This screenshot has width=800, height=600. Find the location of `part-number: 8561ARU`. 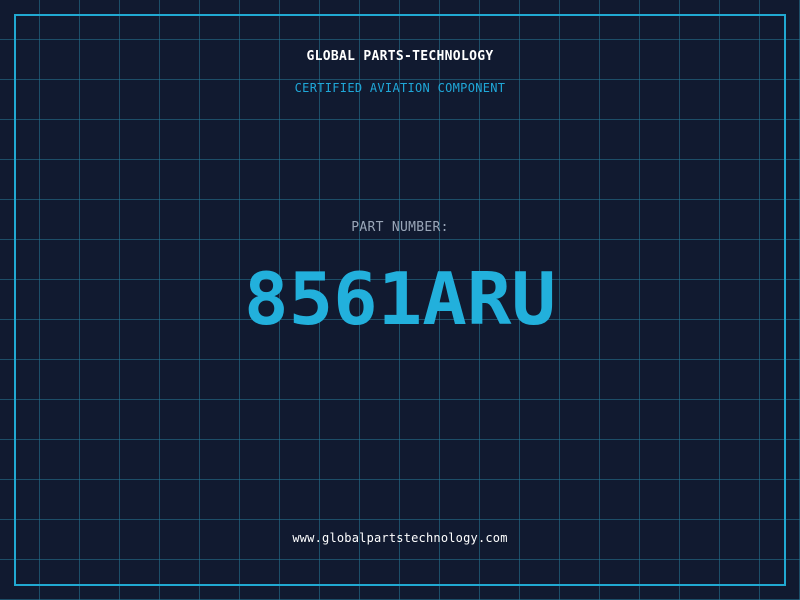

part-number: 8561ARU is located at coordinates (400, 301).